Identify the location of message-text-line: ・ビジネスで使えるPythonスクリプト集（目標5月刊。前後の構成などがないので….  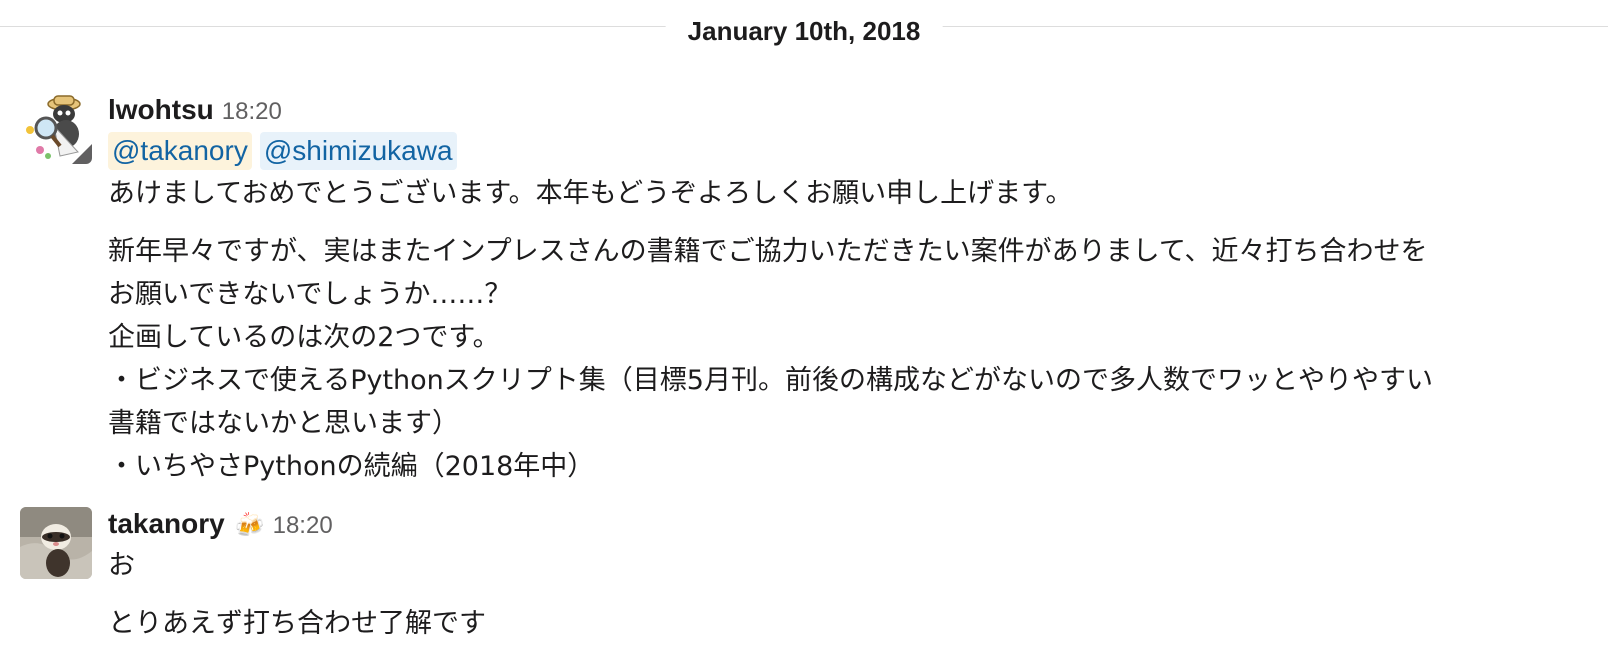
(770, 380).